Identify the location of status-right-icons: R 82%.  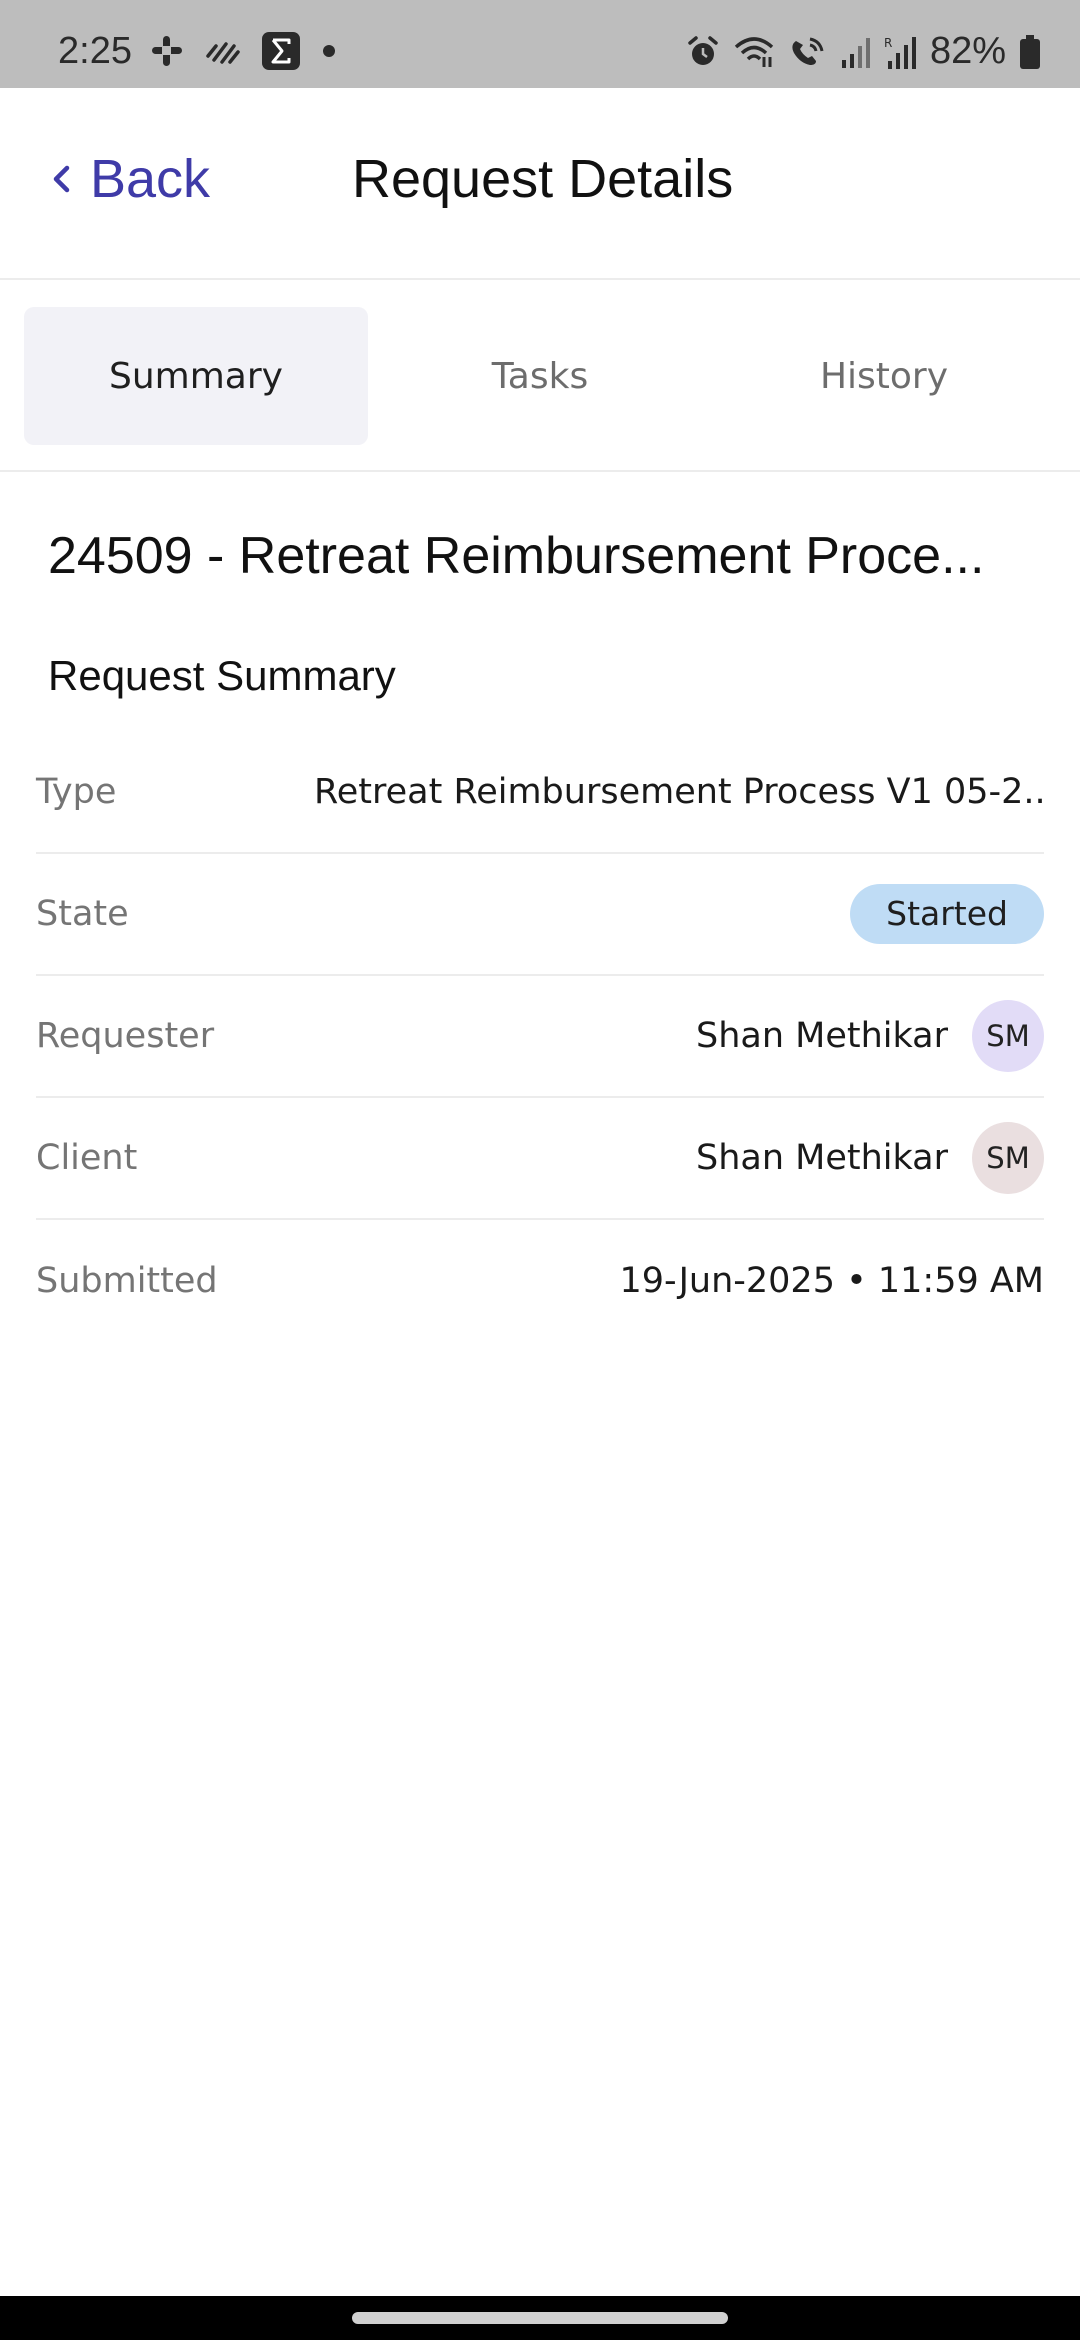
(863, 51).